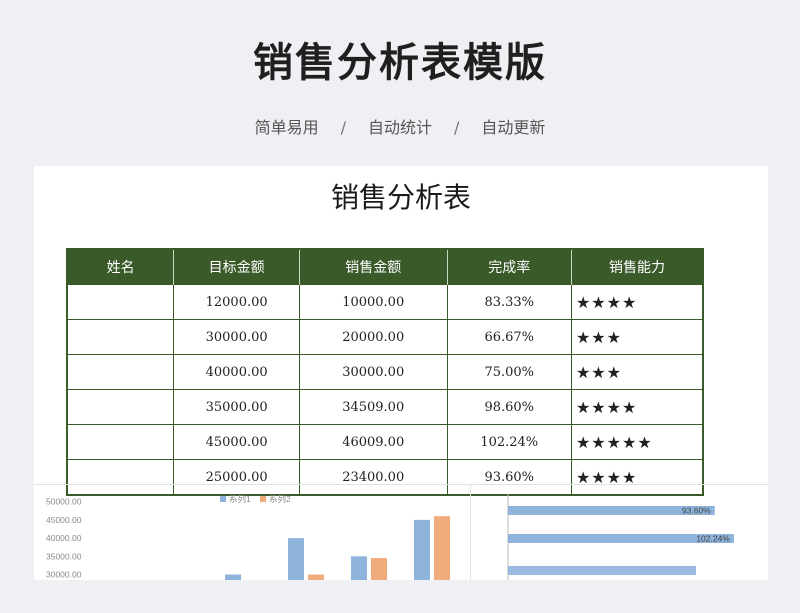 This screenshot has height=613, width=800. Describe the element at coordinates (400, 197) in the screenshot. I see `sheet-title: 销售分析表` at that location.